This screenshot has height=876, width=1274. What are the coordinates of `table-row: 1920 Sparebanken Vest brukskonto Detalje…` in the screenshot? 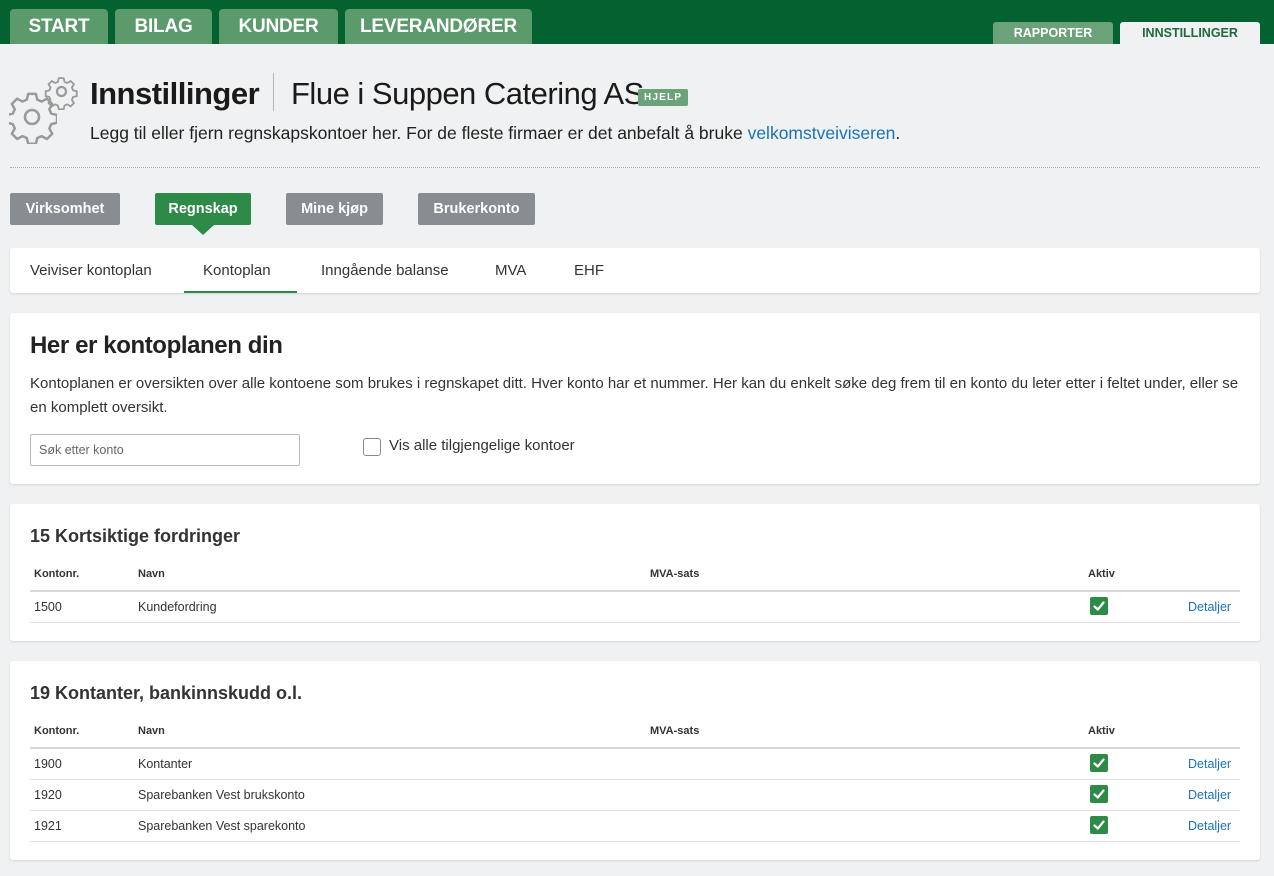 It's located at (635, 795).